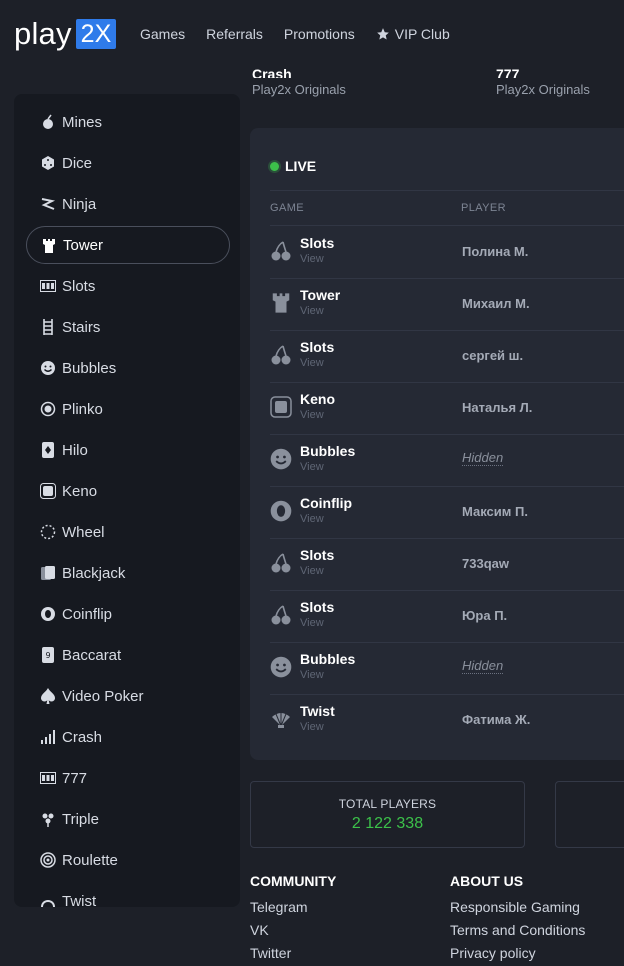  Describe the element at coordinates (128, 204) in the screenshot. I see `sidebar-item-ninja: Ninja` at that location.